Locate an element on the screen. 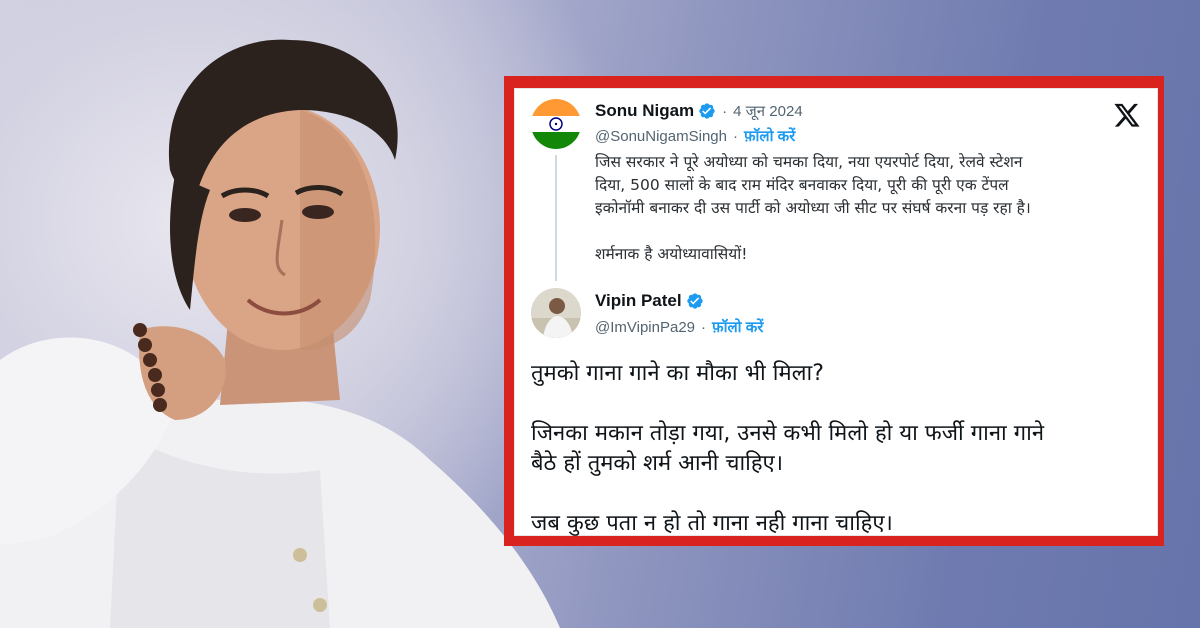 This screenshot has height=628, width=1200. user-photo-avatar is located at coordinates (556, 313).